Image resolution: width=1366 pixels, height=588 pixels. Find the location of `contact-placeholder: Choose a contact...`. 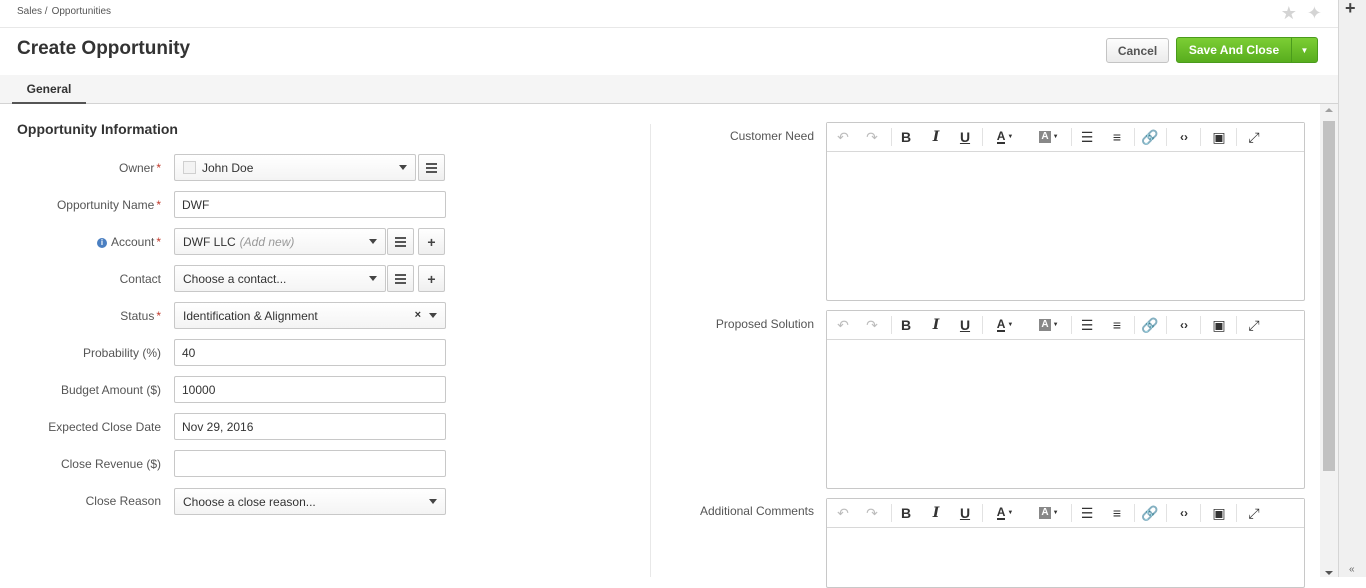

contact-placeholder: Choose a contact... is located at coordinates (235, 278).